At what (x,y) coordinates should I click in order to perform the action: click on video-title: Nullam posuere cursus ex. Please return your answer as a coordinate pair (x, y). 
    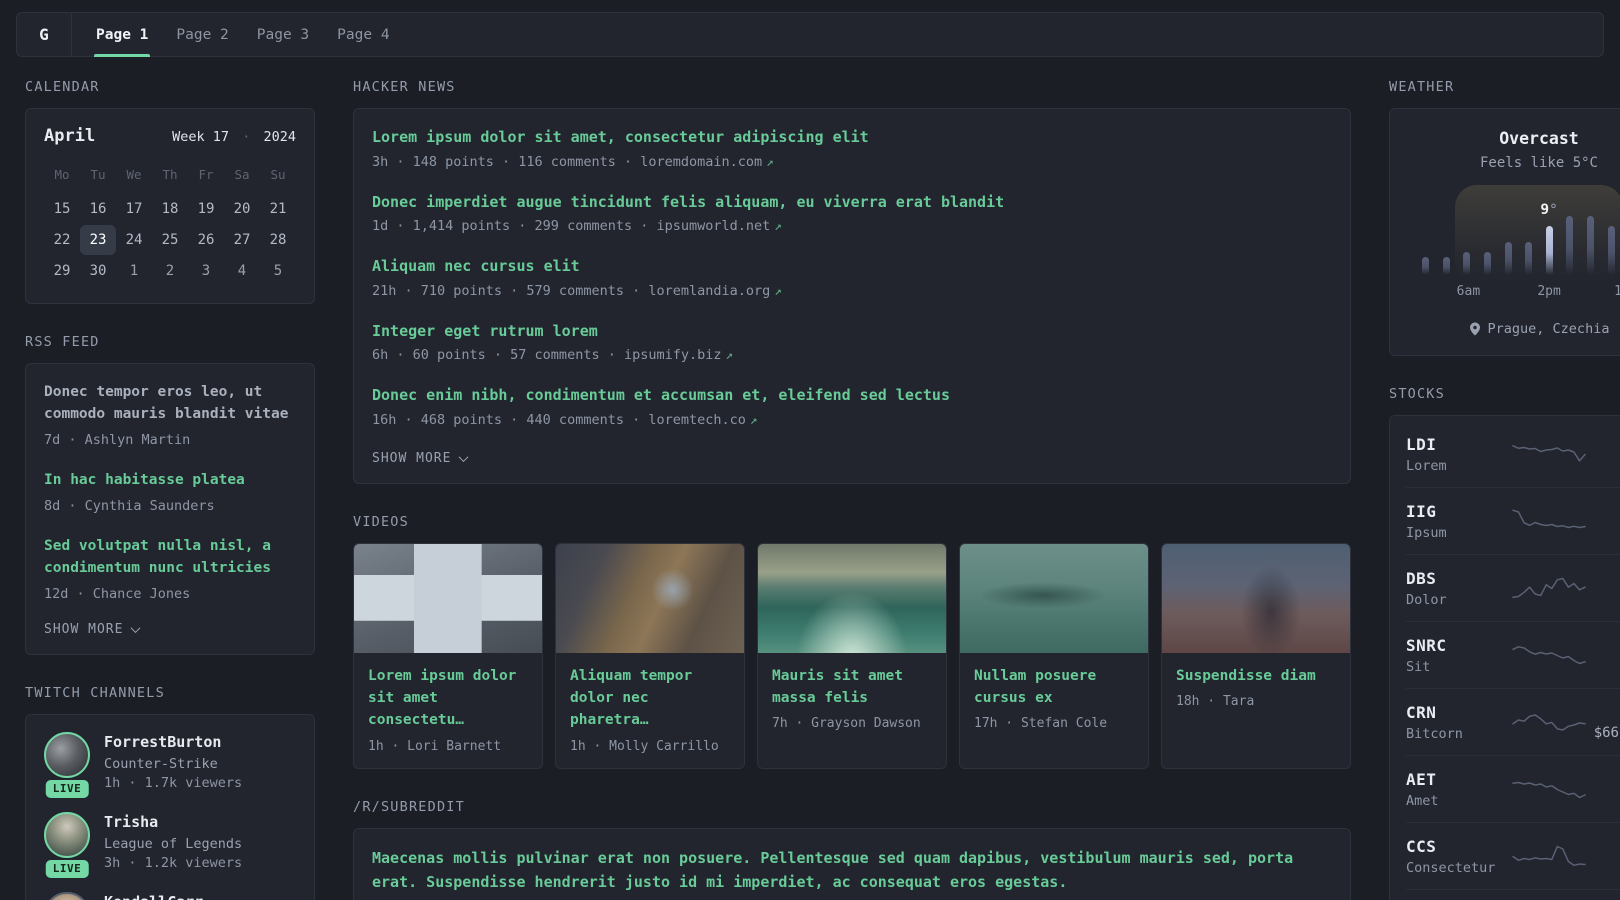
    Looking at the image, I should click on (1035, 686).